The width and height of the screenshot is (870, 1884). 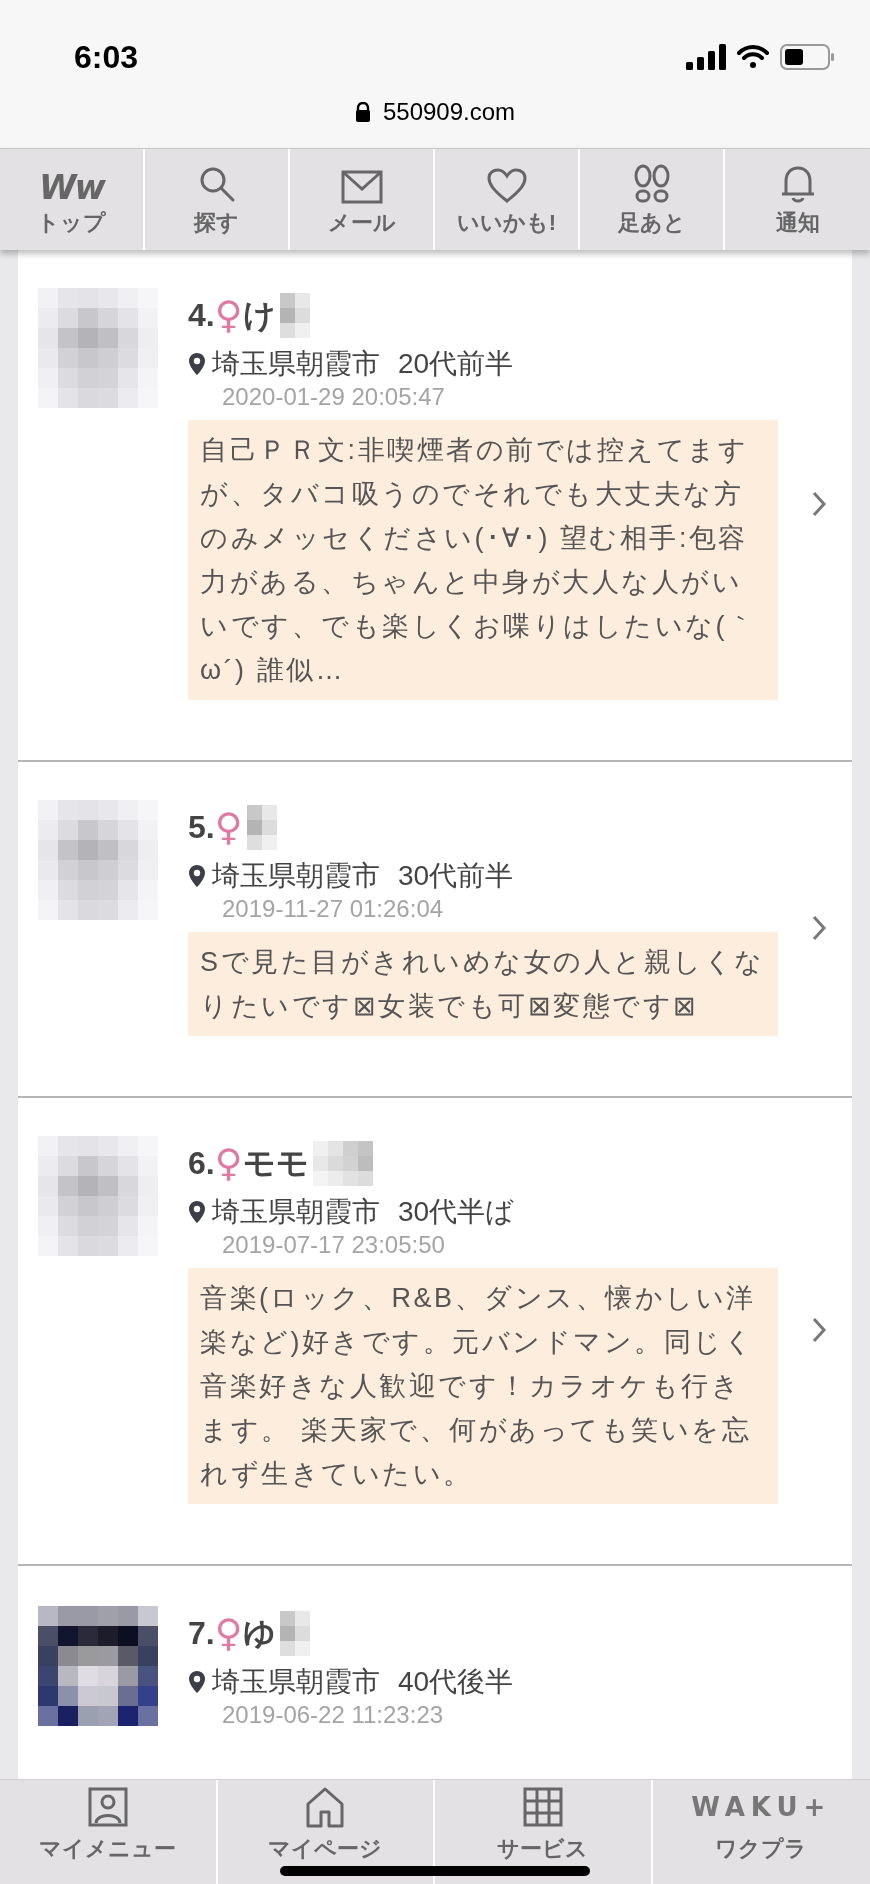 What do you see at coordinates (797, 184) in the screenshot?
I see `bell-icon` at bounding box center [797, 184].